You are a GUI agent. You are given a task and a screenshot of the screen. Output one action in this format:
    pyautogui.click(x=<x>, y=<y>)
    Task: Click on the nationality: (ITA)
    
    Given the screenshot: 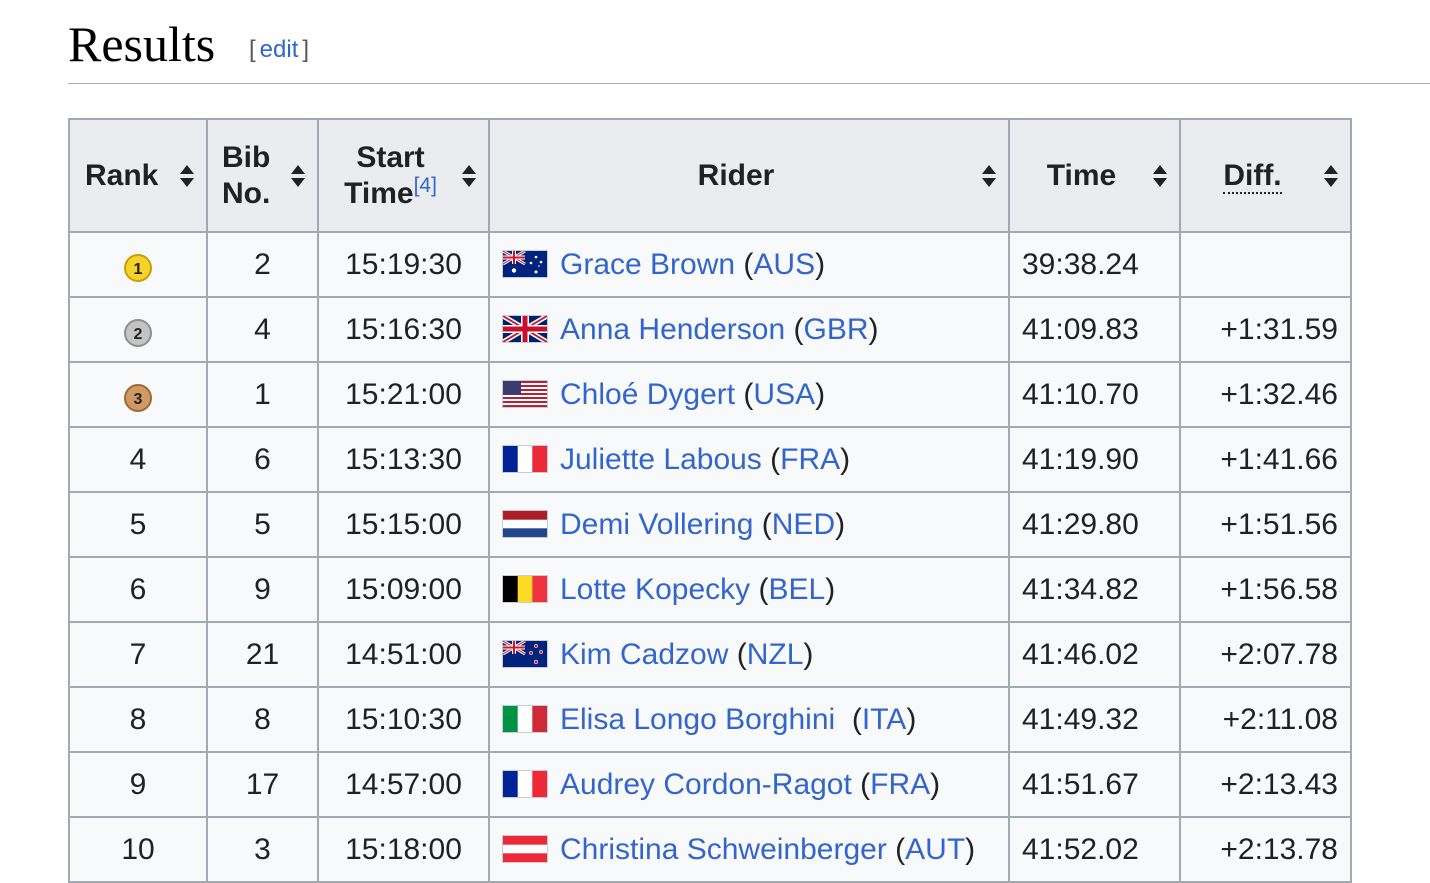 What is the action you would take?
    pyautogui.click(x=884, y=719)
    